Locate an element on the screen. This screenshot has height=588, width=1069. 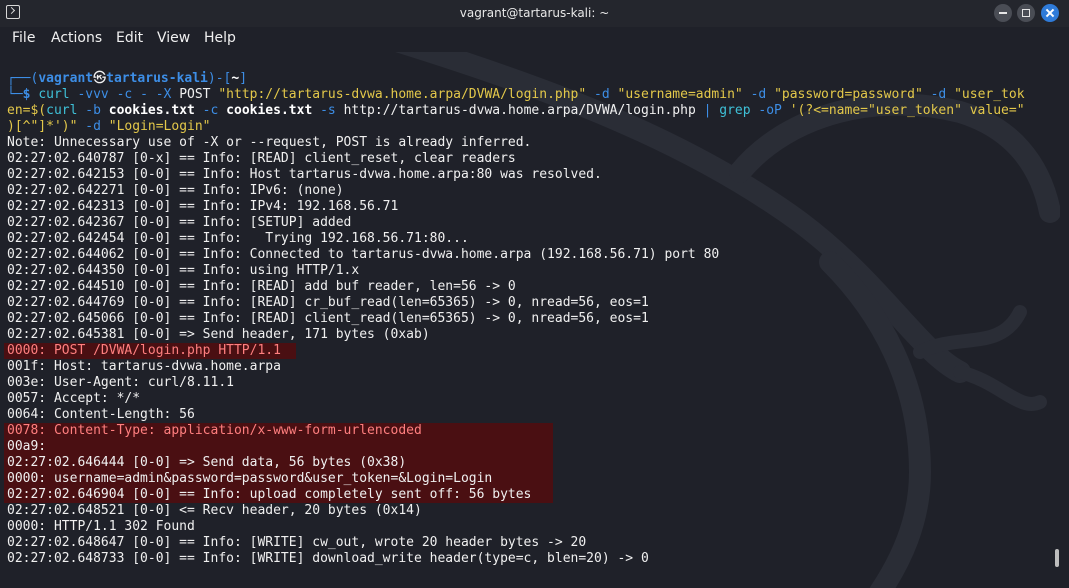
command-token: )[^"]*' is located at coordinates (34, 126).